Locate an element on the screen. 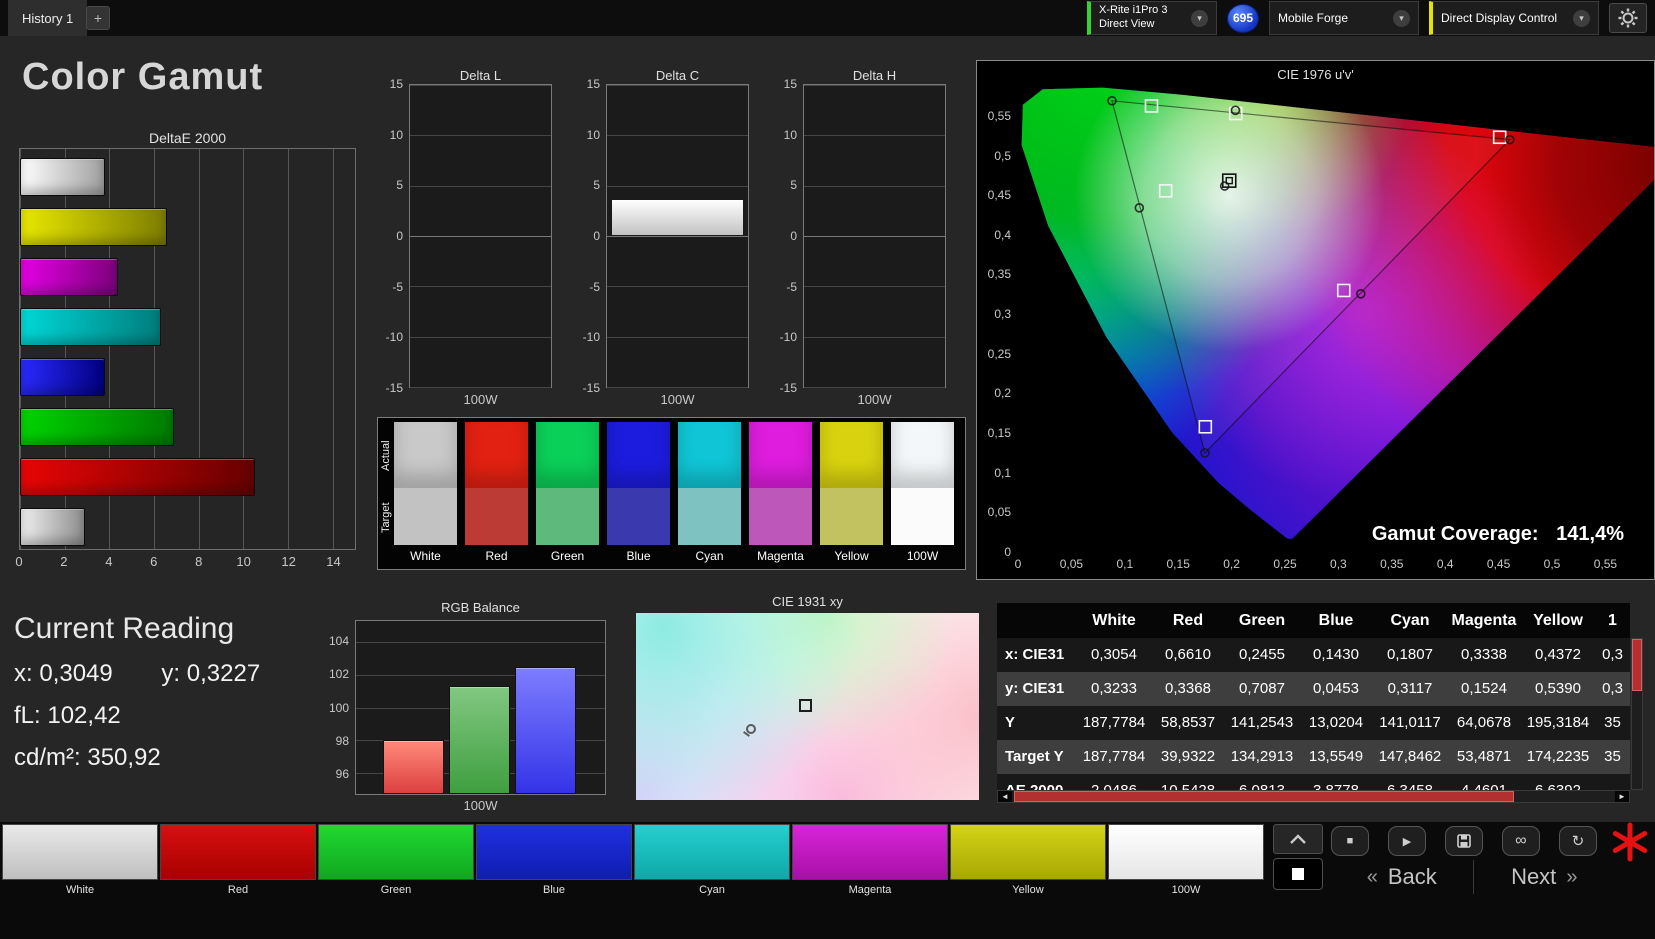  meter-name: X-Rite i1Pro 3 is located at coordinates (1133, 10).